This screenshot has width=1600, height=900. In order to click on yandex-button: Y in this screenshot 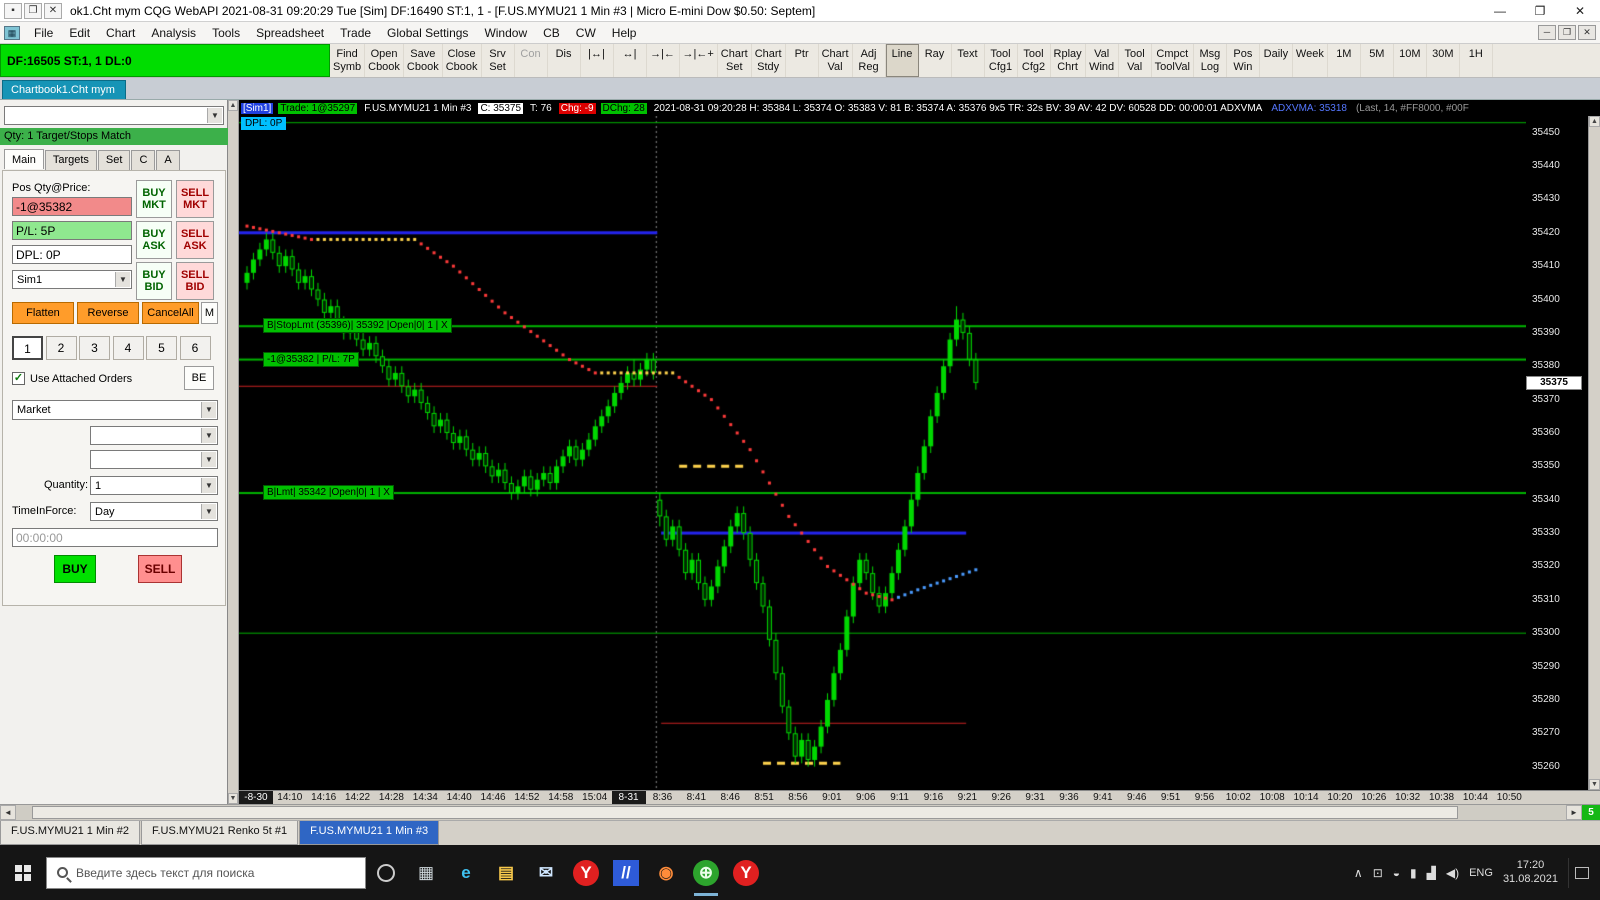, I will do `click(586, 872)`.